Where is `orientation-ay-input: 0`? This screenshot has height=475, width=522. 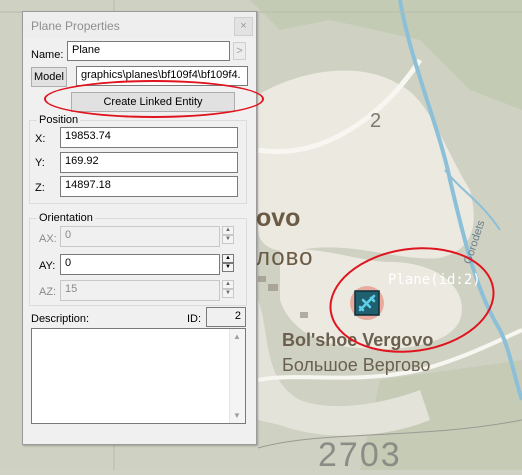
orientation-ay-input: 0 is located at coordinates (140, 264).